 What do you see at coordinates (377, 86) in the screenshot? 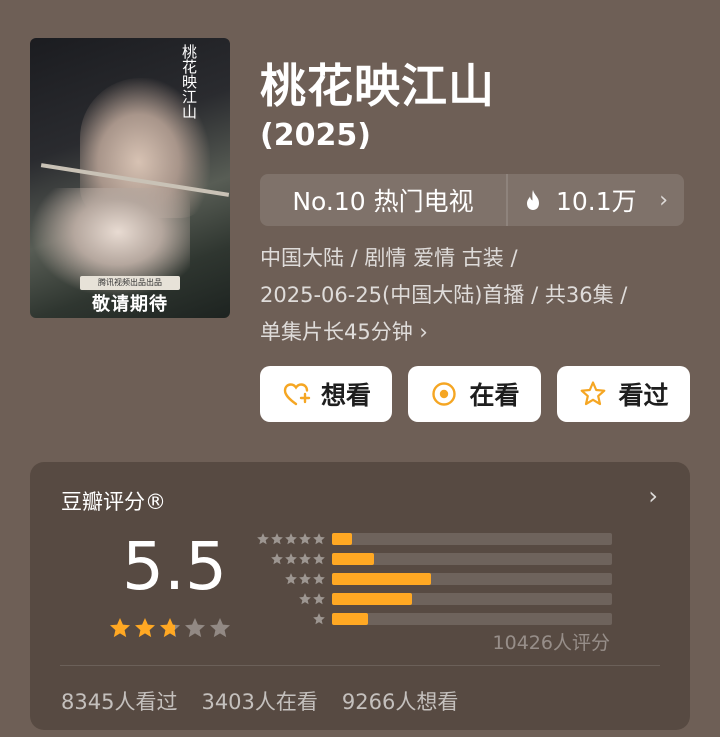
I see `page-title: 桃花映江山` at bounding box center [377, 86].